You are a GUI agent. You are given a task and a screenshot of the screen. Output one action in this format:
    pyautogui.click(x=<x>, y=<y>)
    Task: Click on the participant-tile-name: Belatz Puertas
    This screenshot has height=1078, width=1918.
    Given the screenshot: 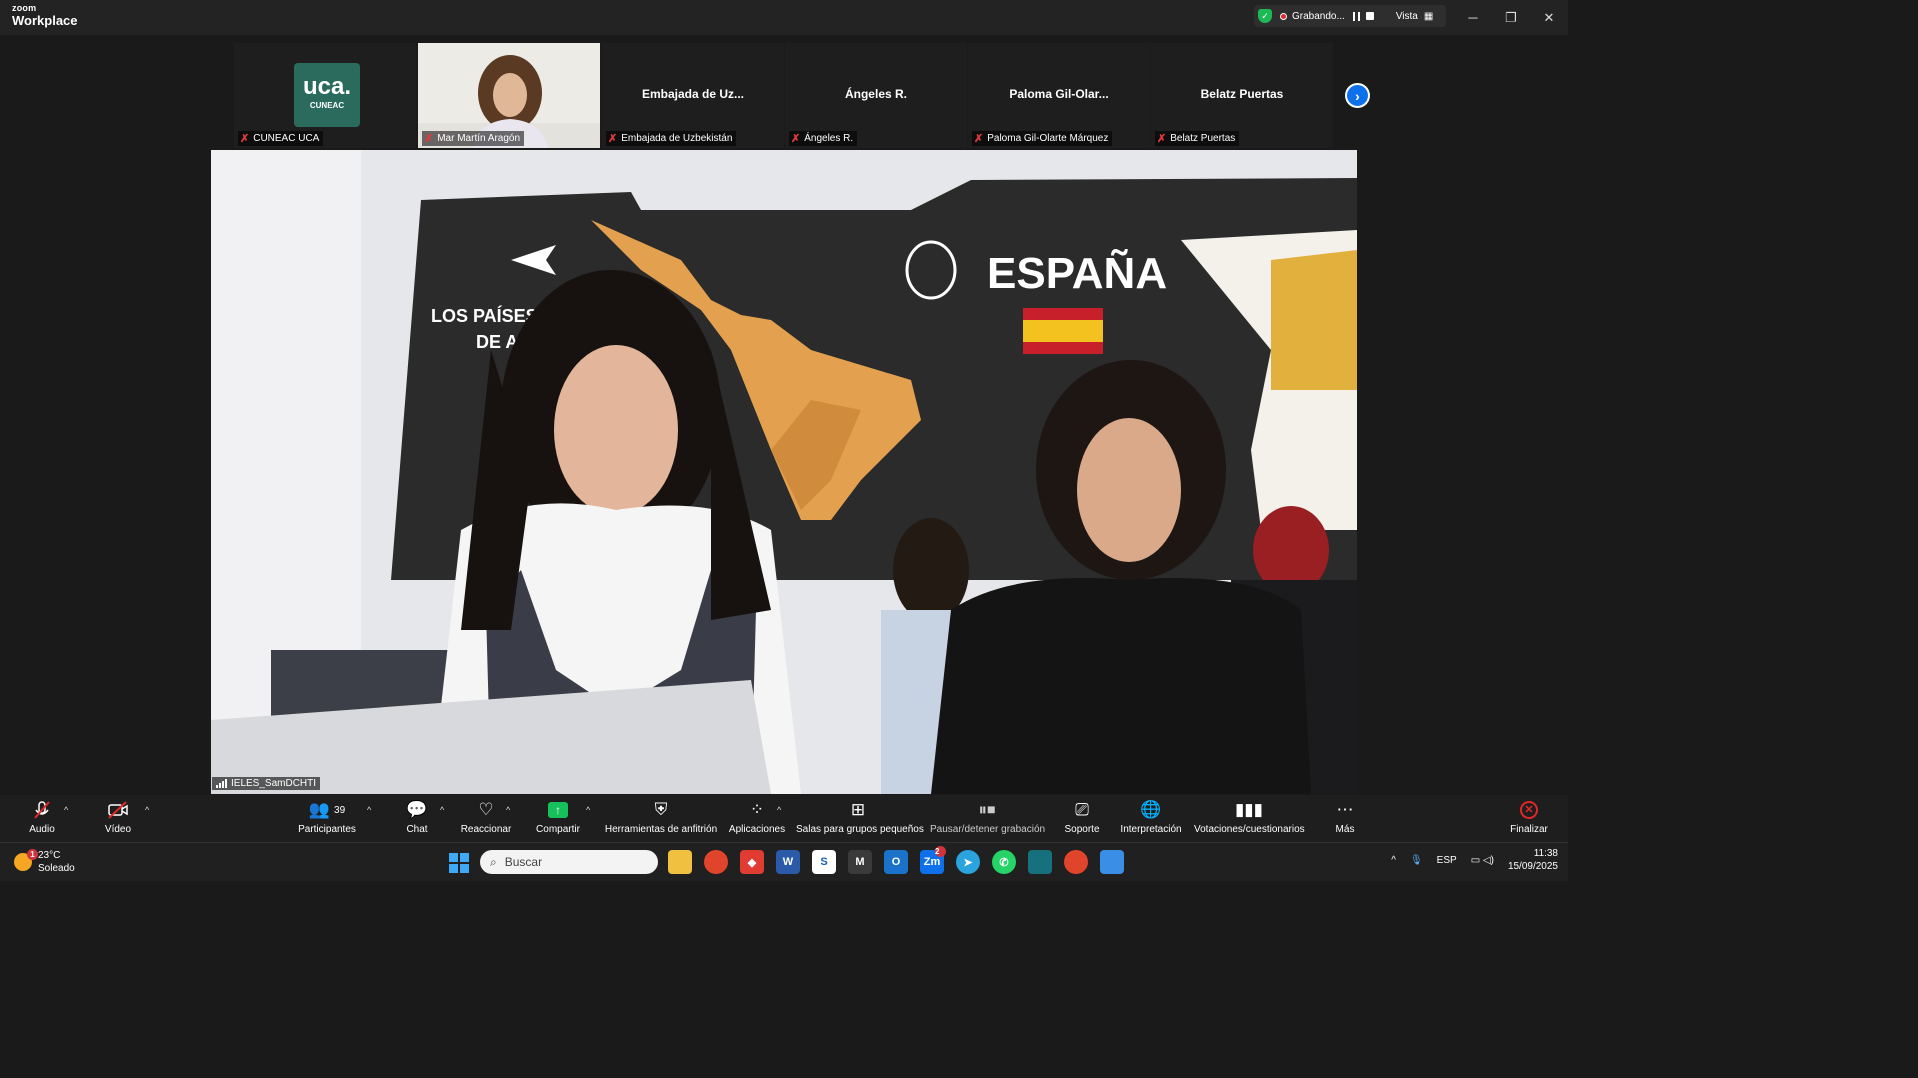 What is the action you would take?
    pyautogui.click(x=1242, y=94)
    